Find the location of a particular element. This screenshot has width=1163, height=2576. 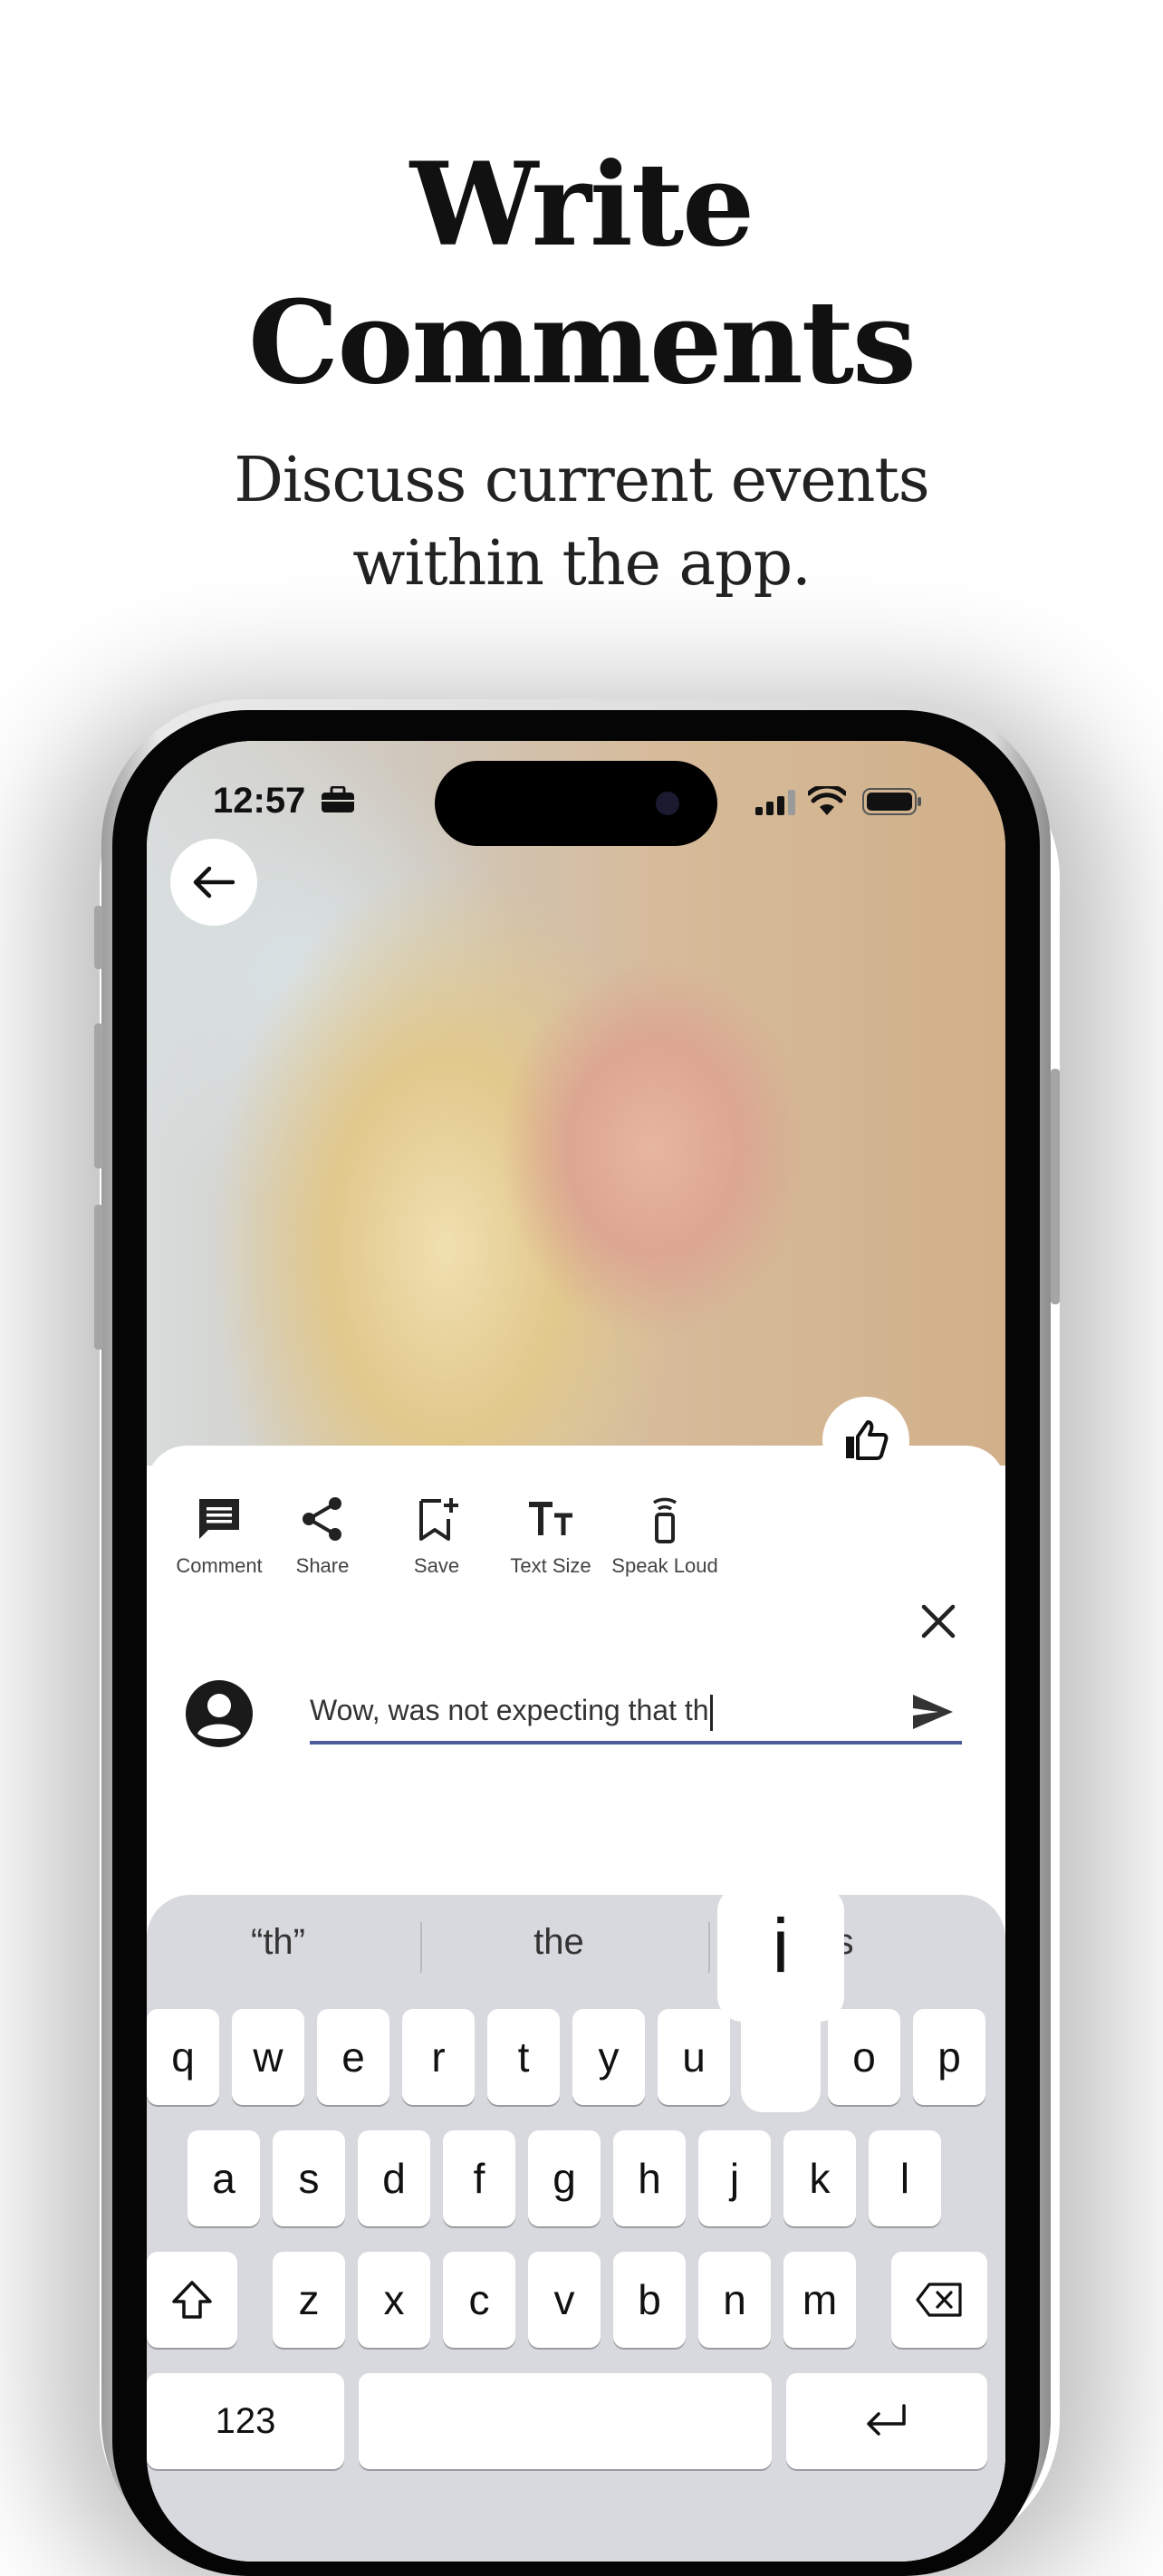

arrow-left-icon is located at coordinates (214, 882).